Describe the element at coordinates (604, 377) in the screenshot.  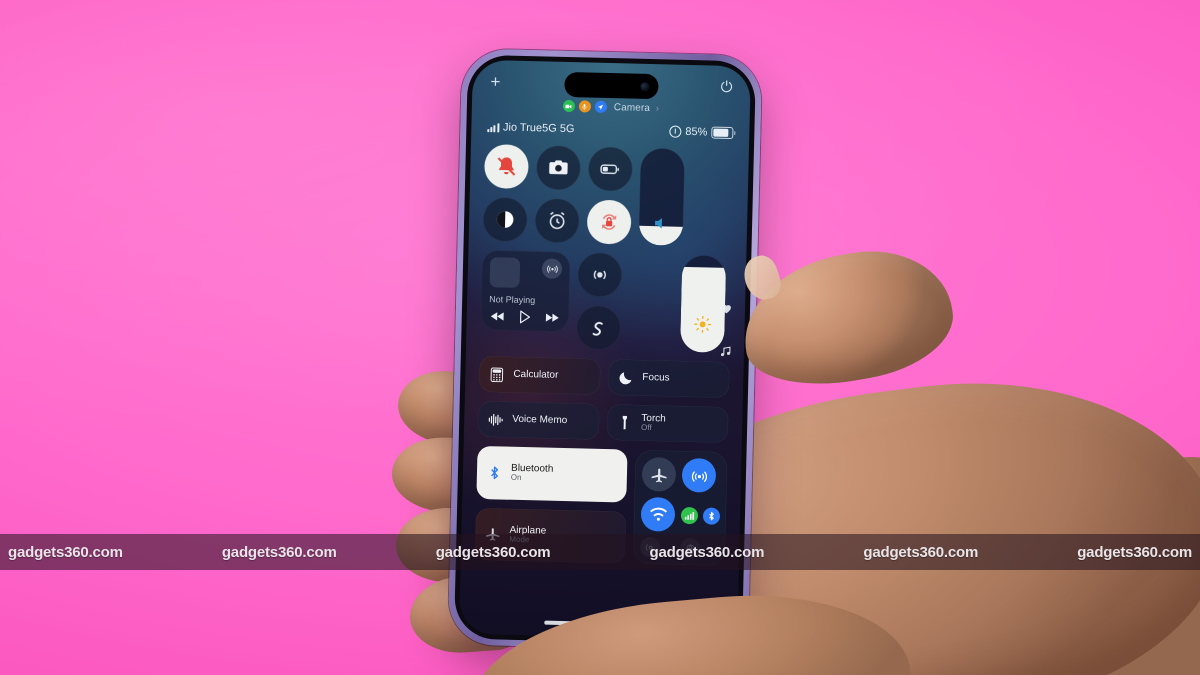
I see `control-center-row-1: Calculator Focus` at that location.